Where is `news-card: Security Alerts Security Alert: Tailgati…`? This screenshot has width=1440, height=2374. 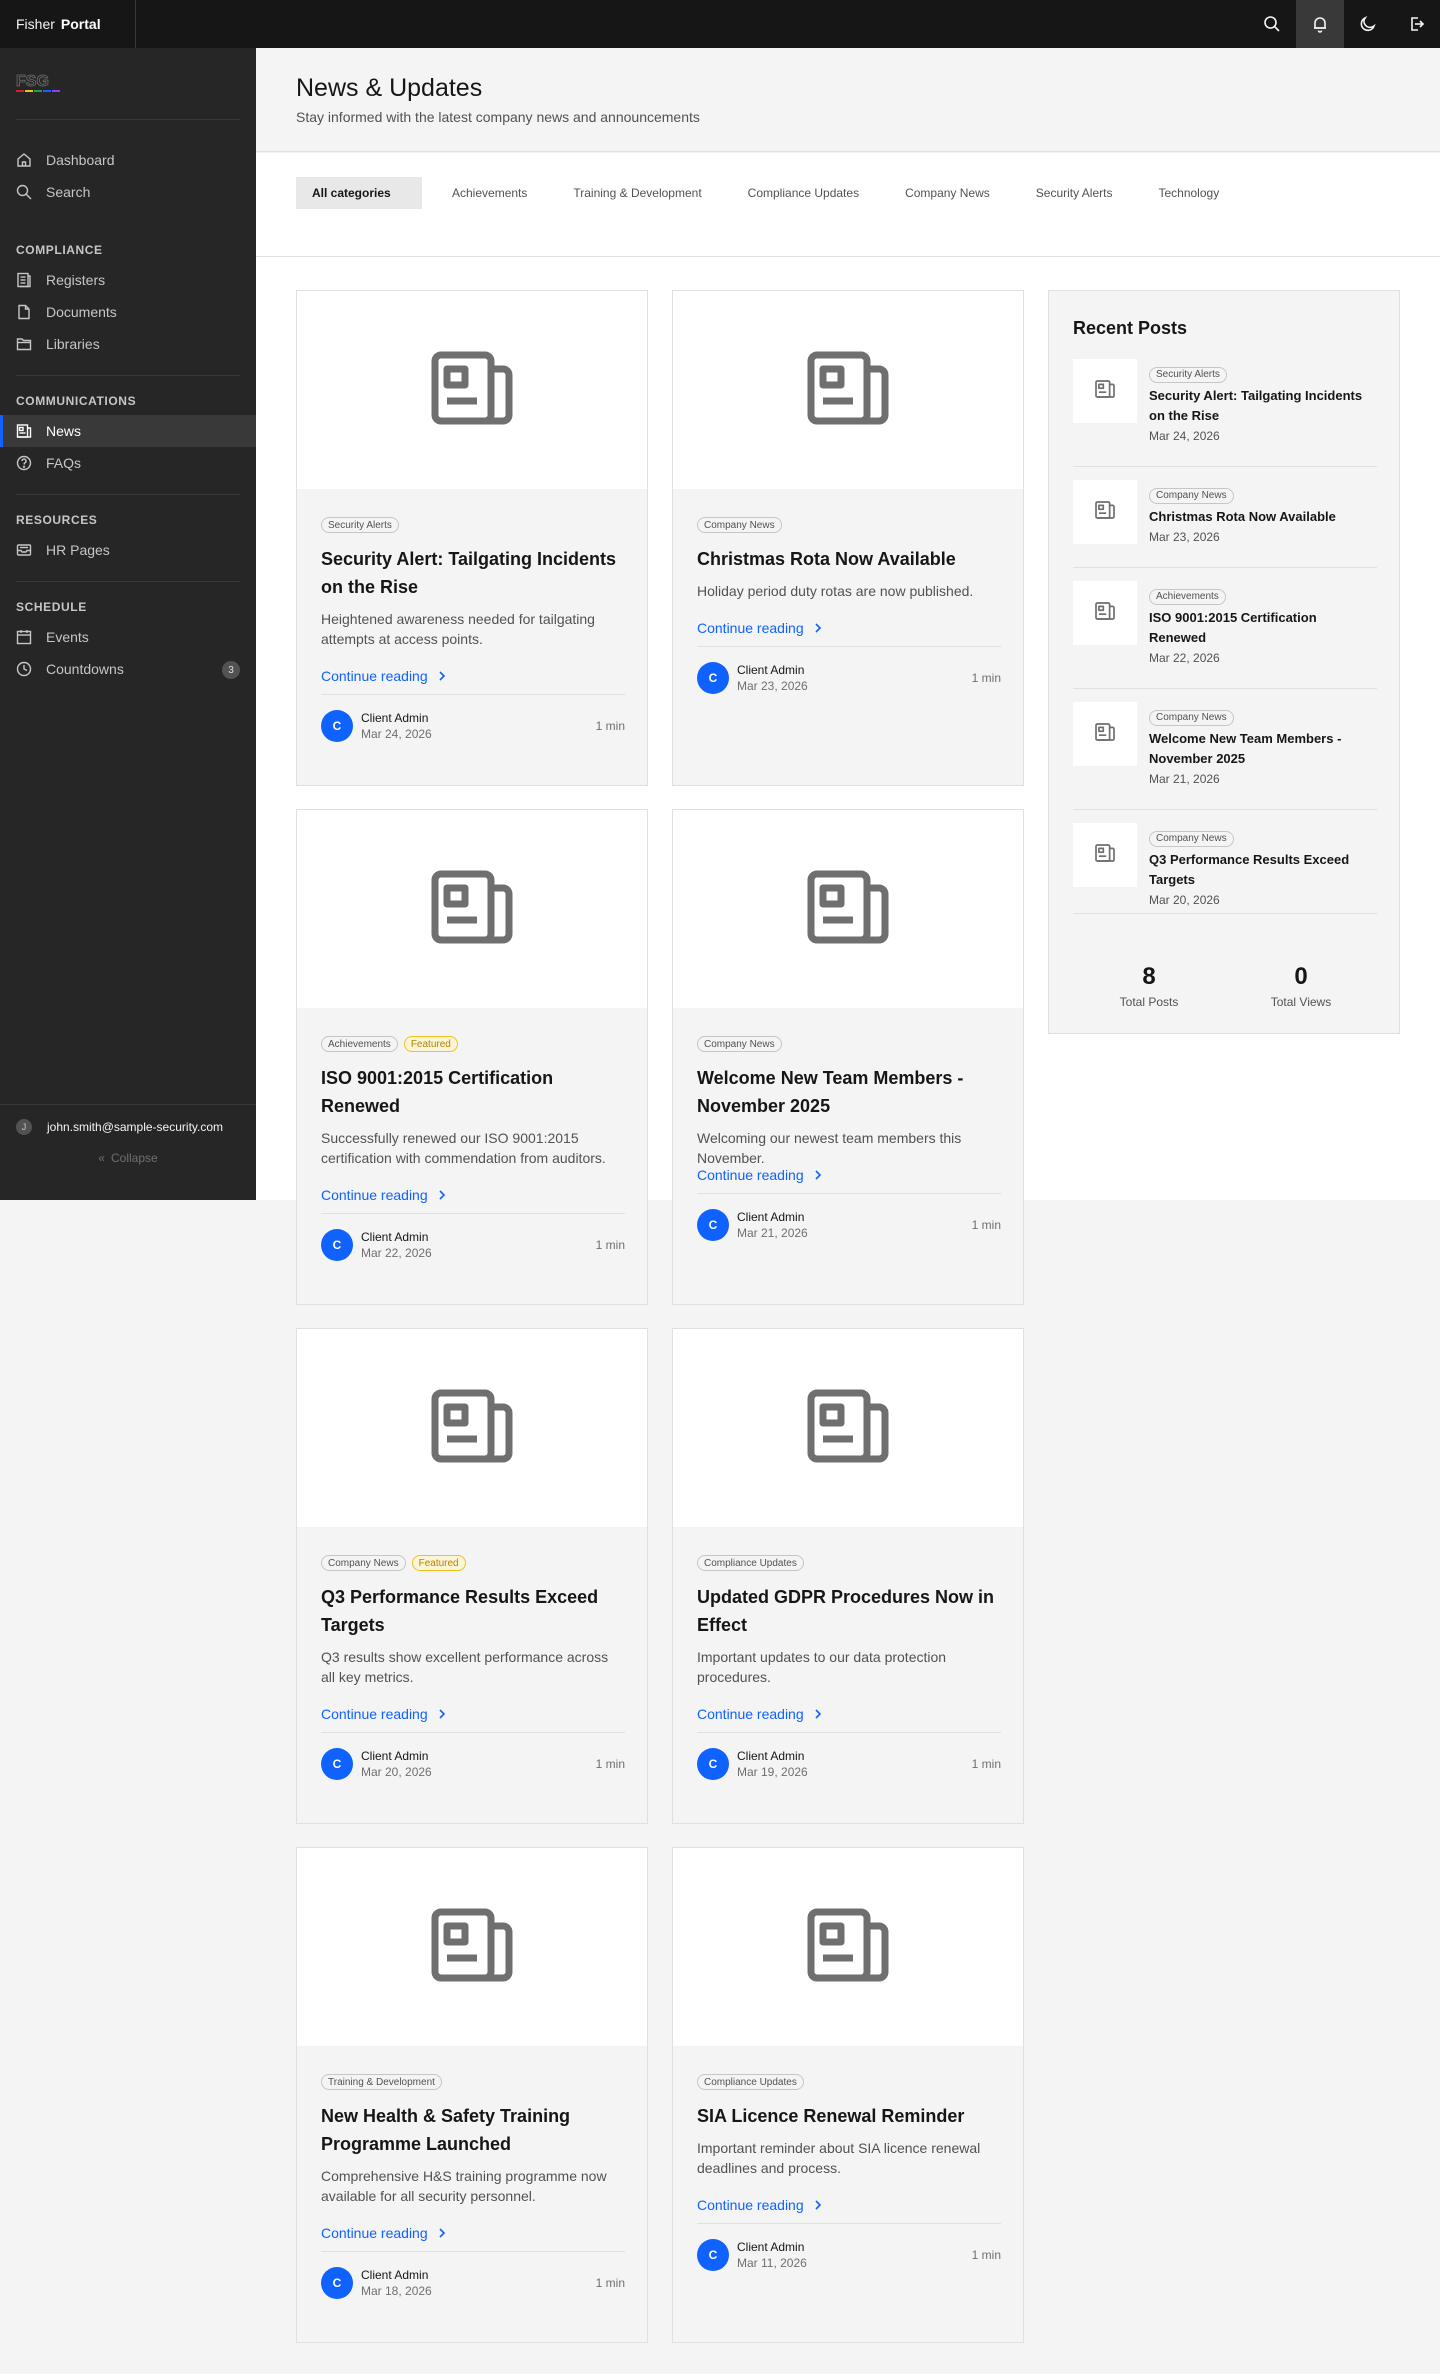
news-card: Security Alerts Security Alert: Tailgati… is located at coordinates (472, 538).